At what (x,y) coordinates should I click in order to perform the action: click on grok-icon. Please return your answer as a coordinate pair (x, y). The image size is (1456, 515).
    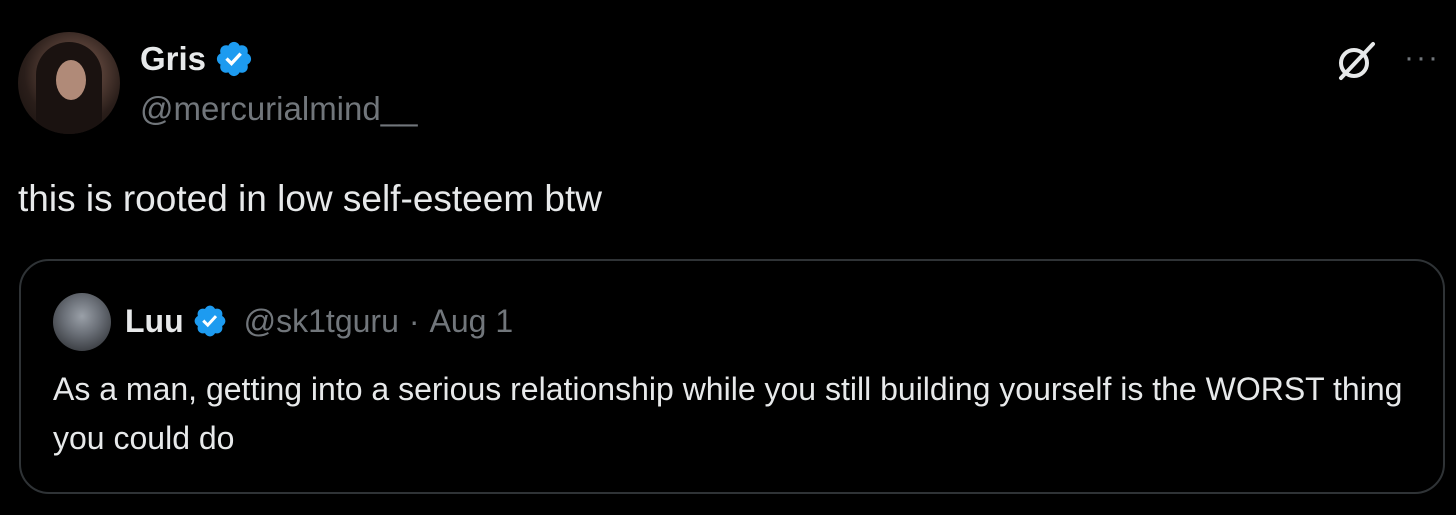
    Looking at the image, I should click on (1356, 61).